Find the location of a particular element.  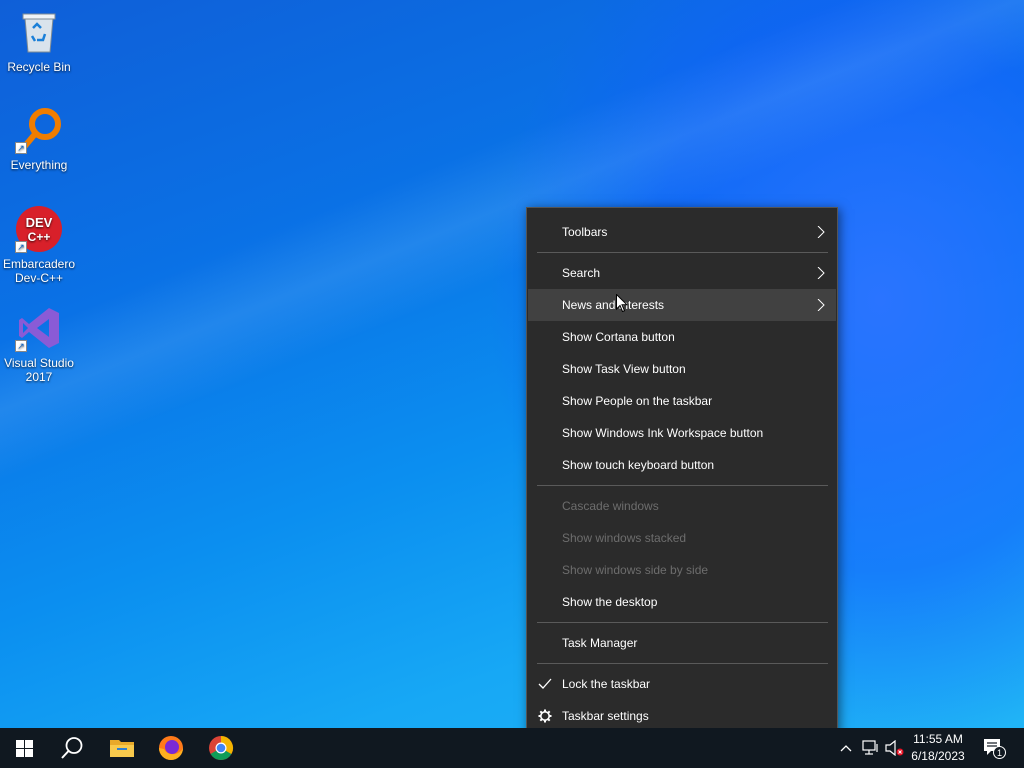

menu-item-search: Search is located at coordinates (682, 273).